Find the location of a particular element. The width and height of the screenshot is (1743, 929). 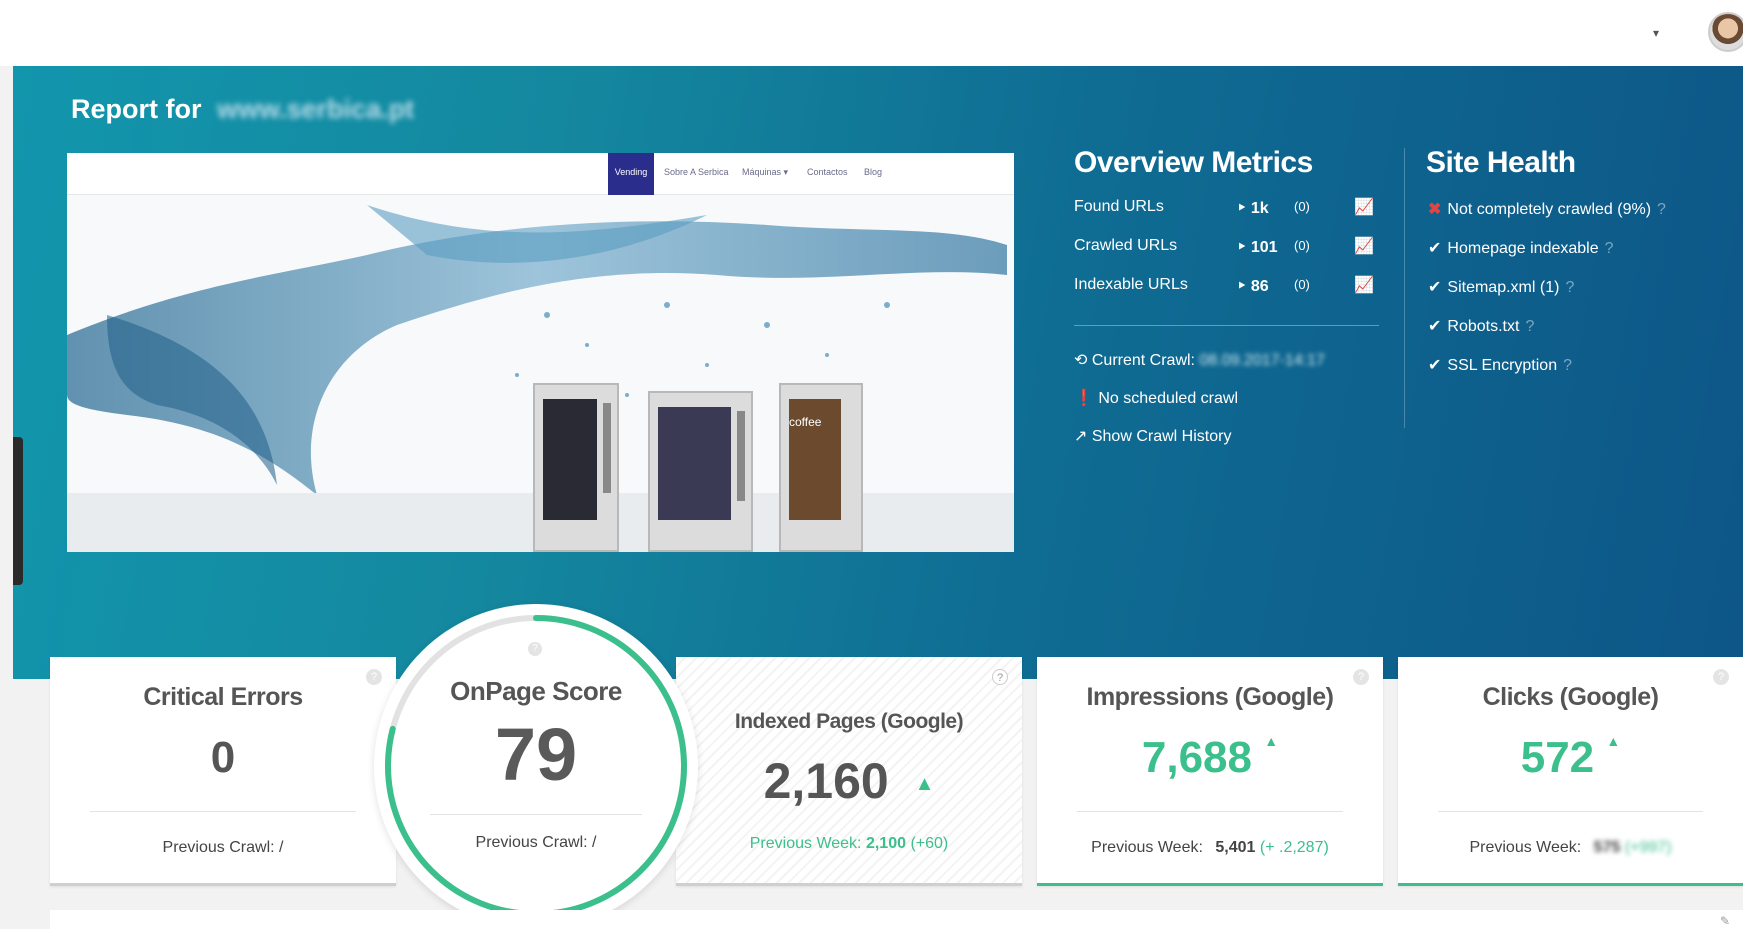

card-footer: Previous Crawl: / is located at coordinates (223, 847).